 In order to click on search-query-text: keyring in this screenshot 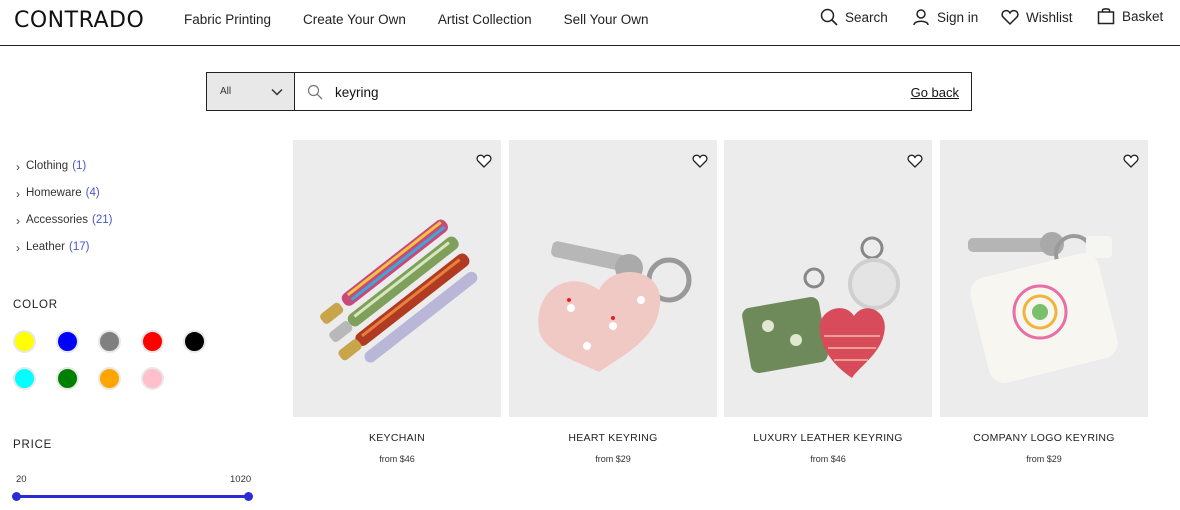, I will do `click(357, 92)`.